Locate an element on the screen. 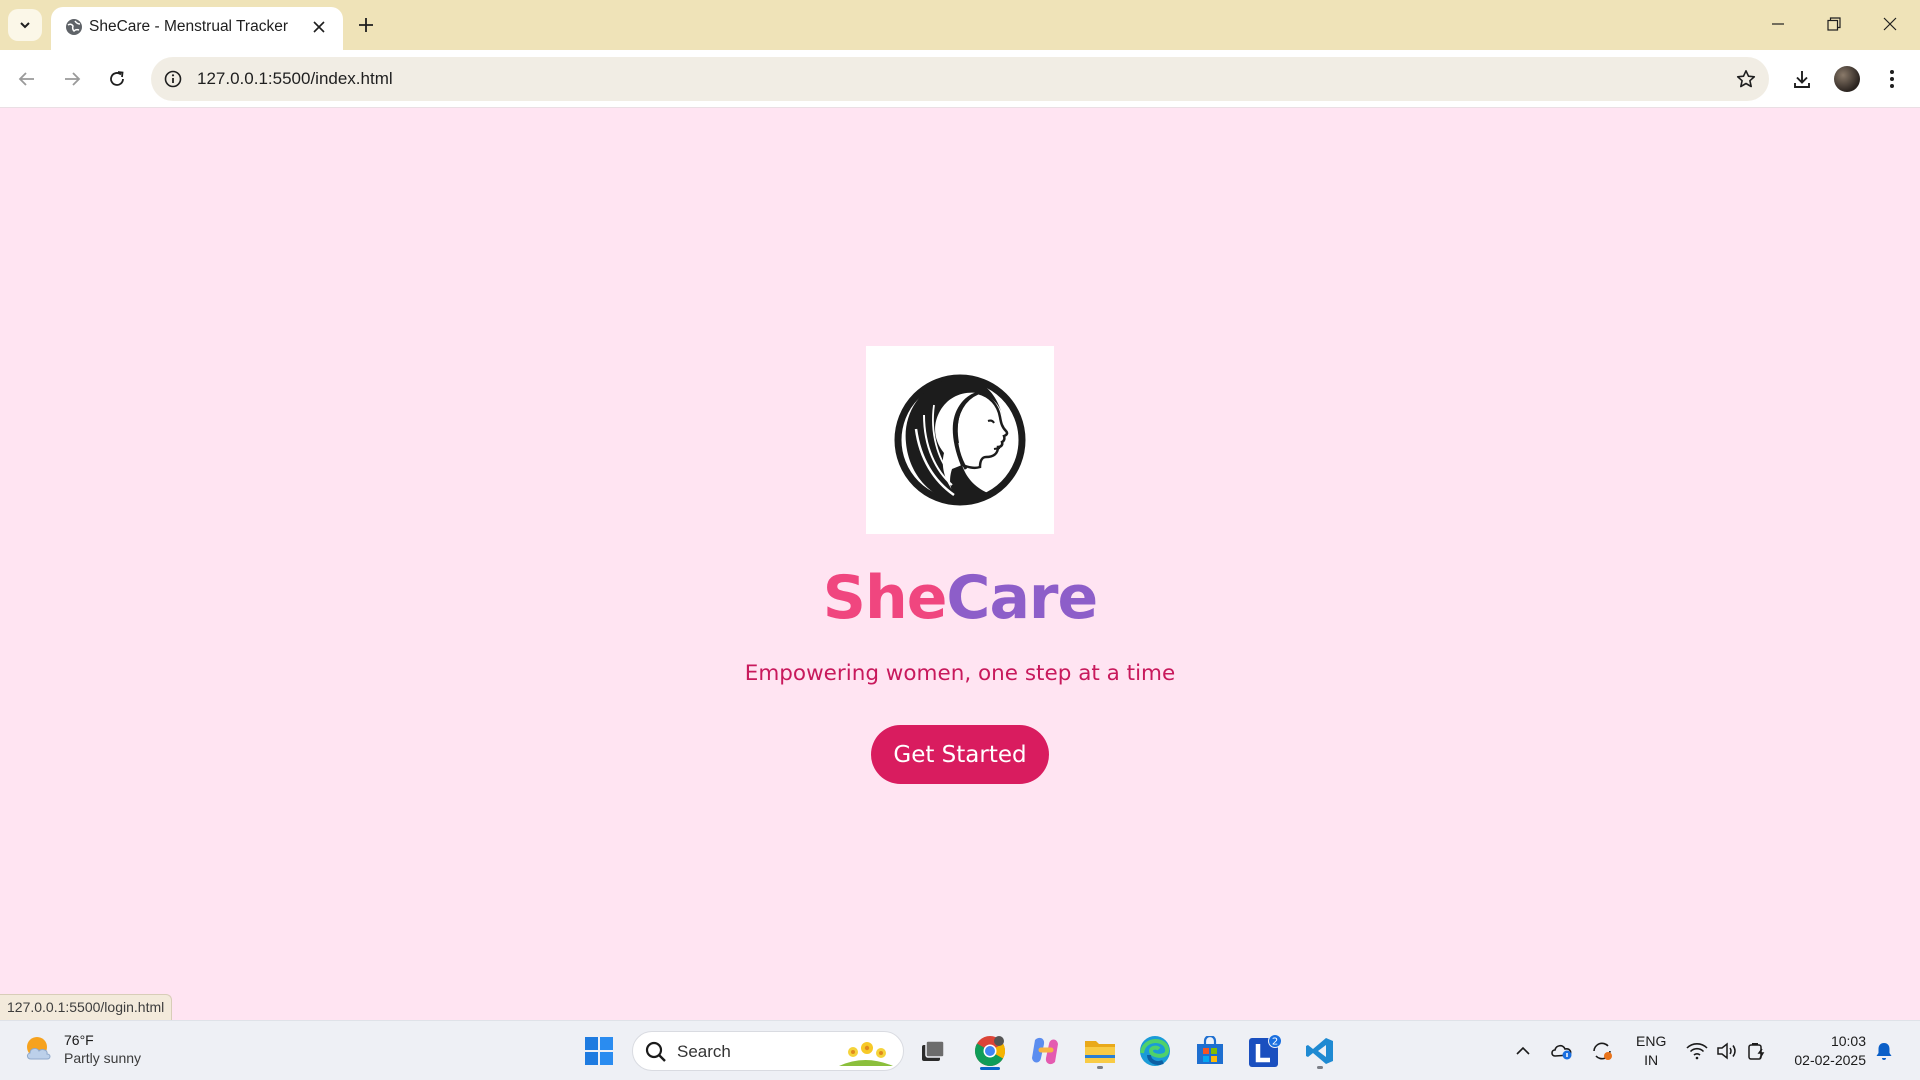  globe-icon is located at coordinates (74, 27).